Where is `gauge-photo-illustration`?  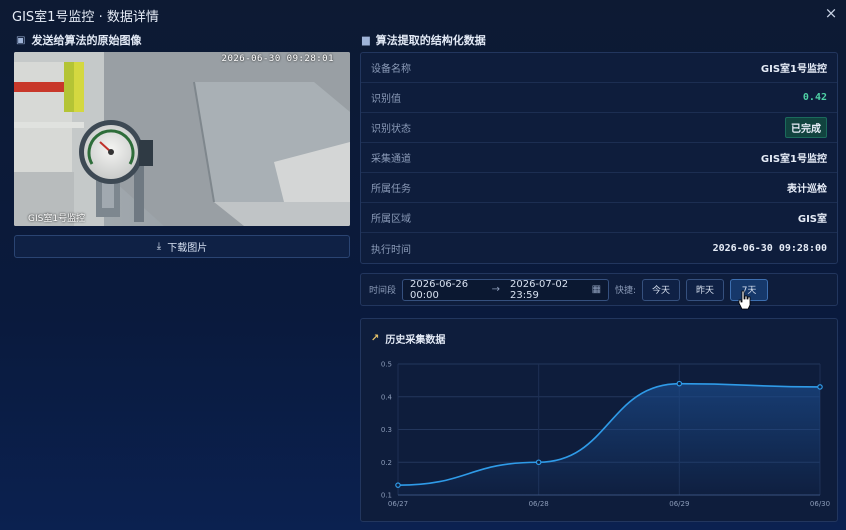 gauge-photo-illustration is located at coordinates (182, 139).